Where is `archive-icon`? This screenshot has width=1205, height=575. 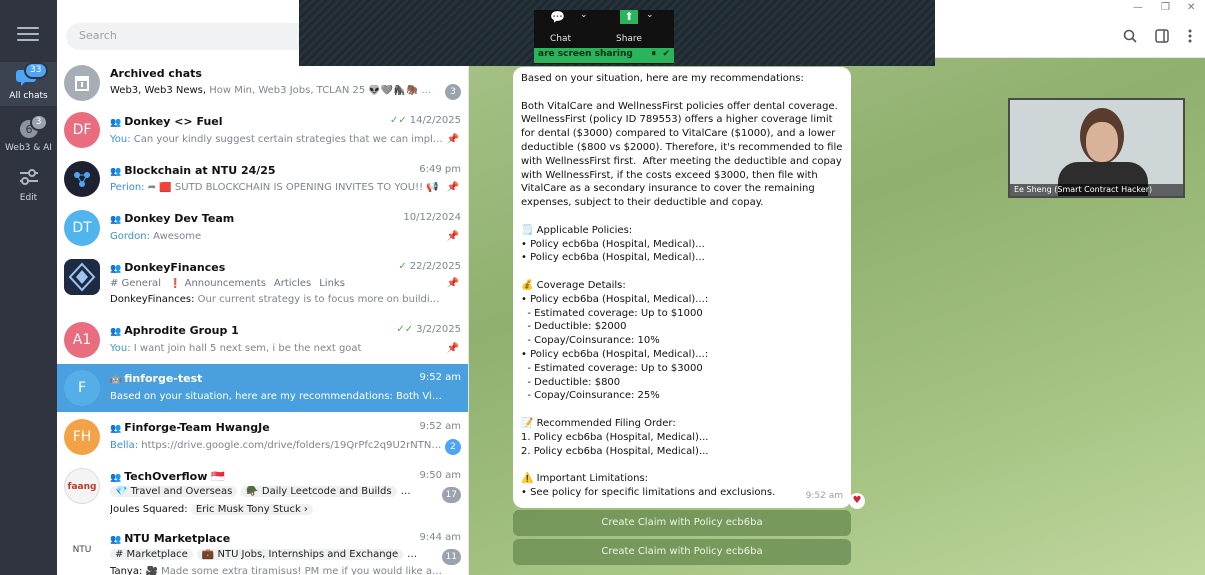
archive-icon is located at coordinates (82, 83).